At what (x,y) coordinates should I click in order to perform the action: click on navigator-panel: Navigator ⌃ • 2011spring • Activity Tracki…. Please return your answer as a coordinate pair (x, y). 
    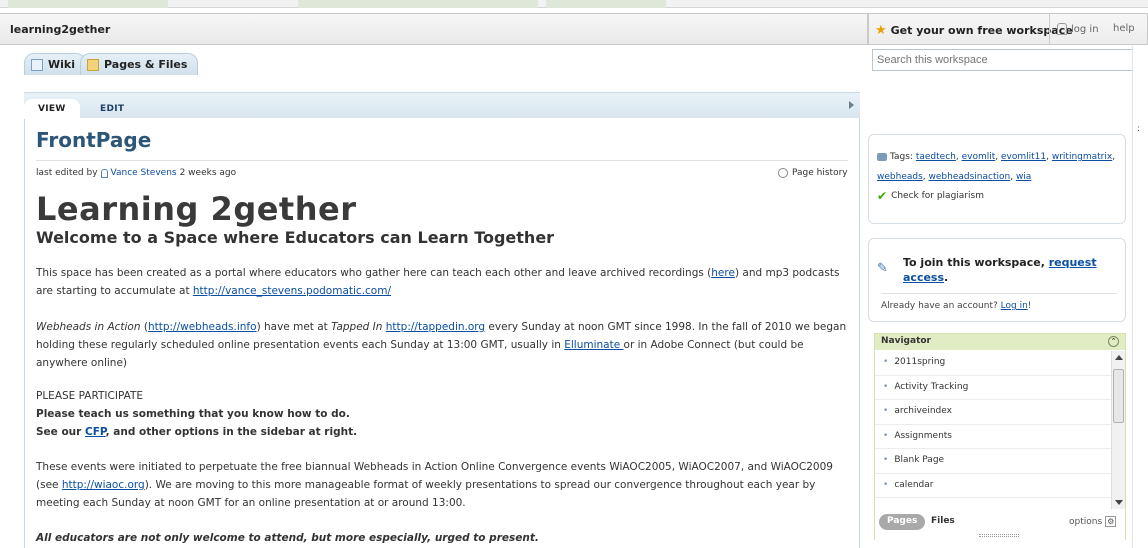
    Looking at the image, I should click on (1000, 436).